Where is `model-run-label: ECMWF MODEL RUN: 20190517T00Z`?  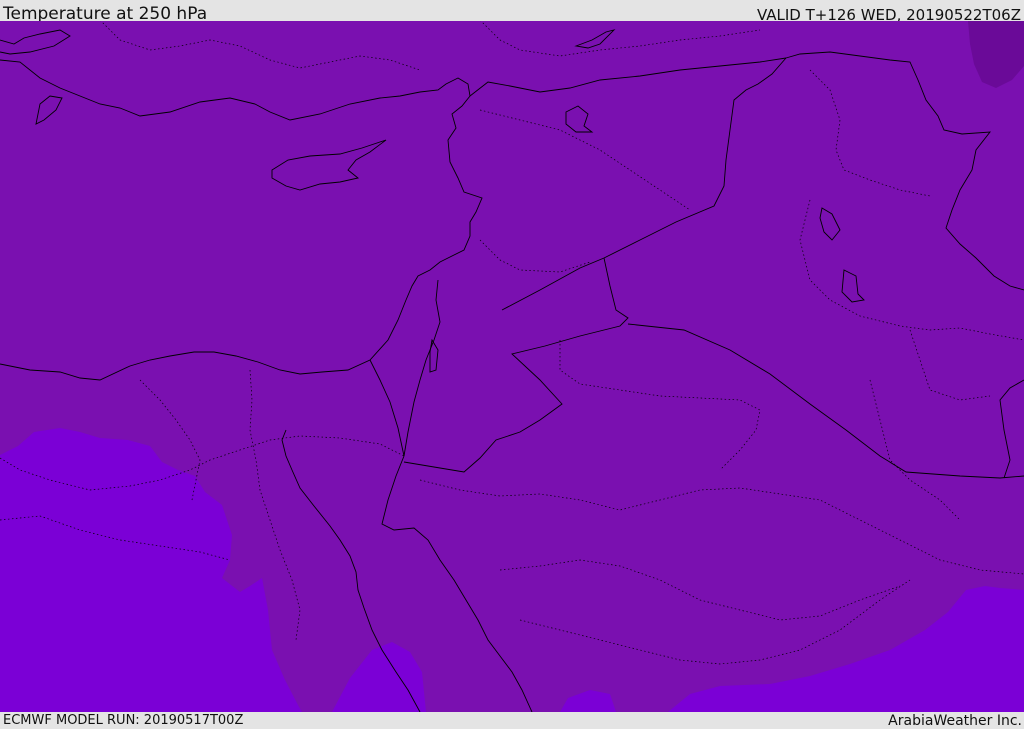 model-run-label: ECMWF MODEL RUN: 20190517T00Z is located at coordinates (123, 720).